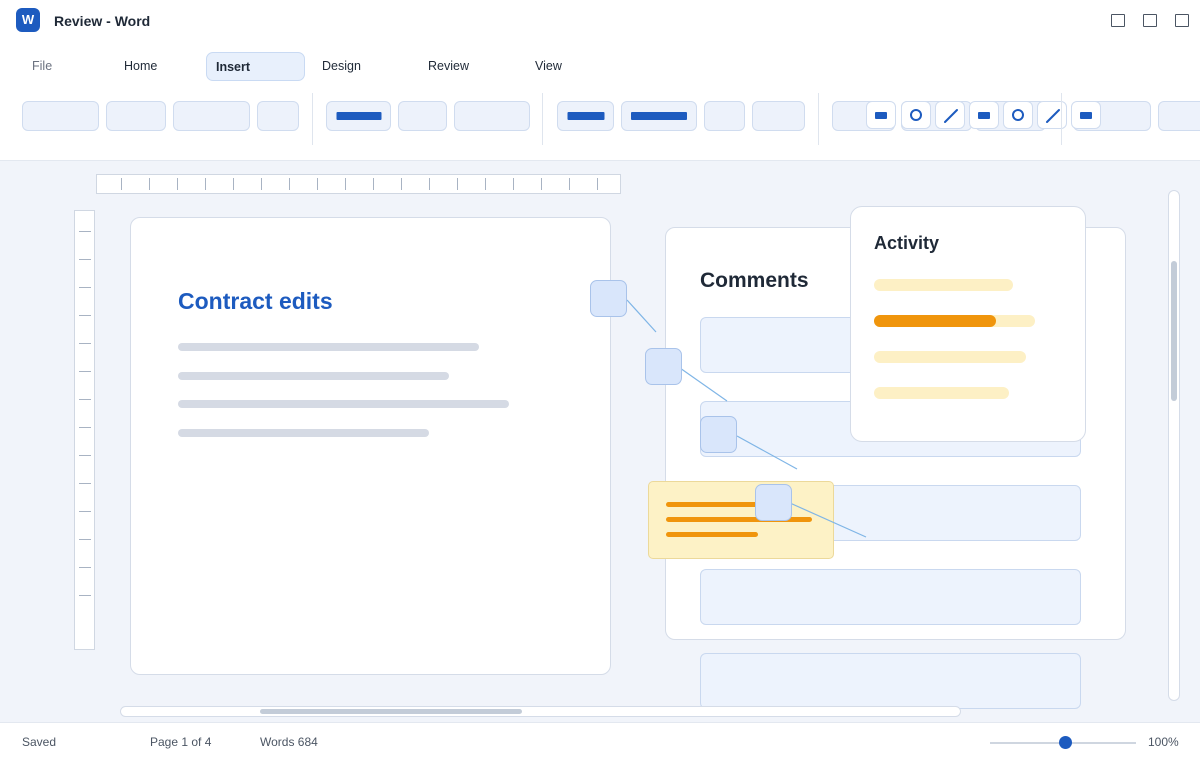 The height and width of the screenshot is (760, 1200). I want to click on status-bar: Saved Page 1 of 4 Words 684 100%, so click(600, 741).